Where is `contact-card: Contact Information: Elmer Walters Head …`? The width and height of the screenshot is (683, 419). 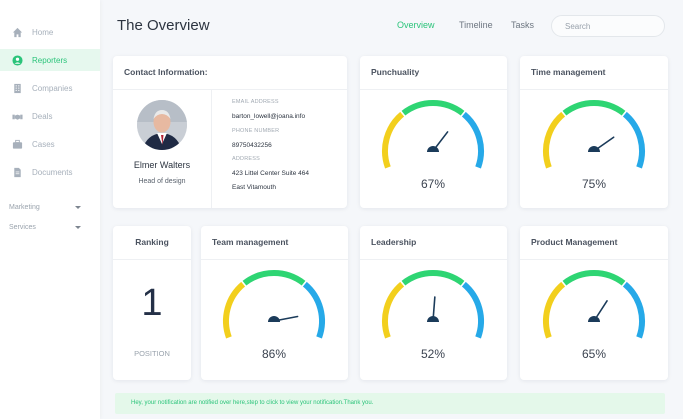
contact-card: Contact Information: Elmer Walters Head … is located at coordinates (230, 132).